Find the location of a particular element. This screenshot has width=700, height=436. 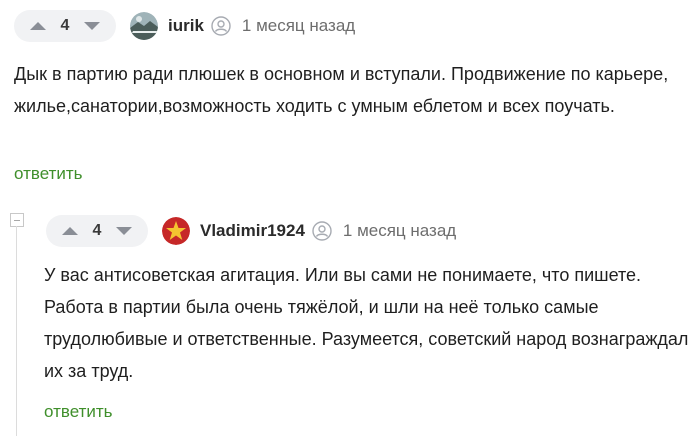

username: Vladimir1924 is located at coordinates (252, 231).